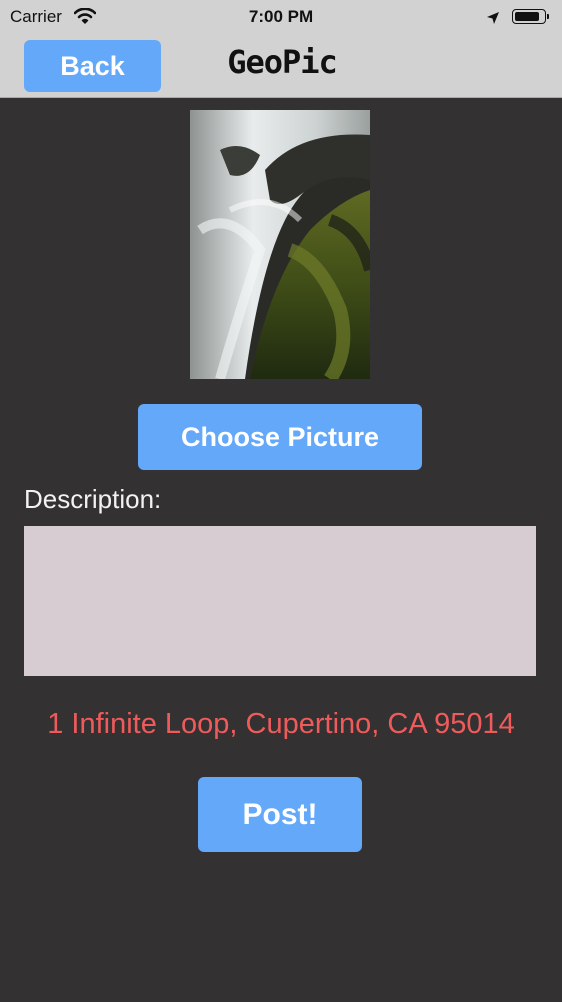 The height and width of the screenshot is (1002, 562). I want to click on post-button: Post!, so click(280, 814).